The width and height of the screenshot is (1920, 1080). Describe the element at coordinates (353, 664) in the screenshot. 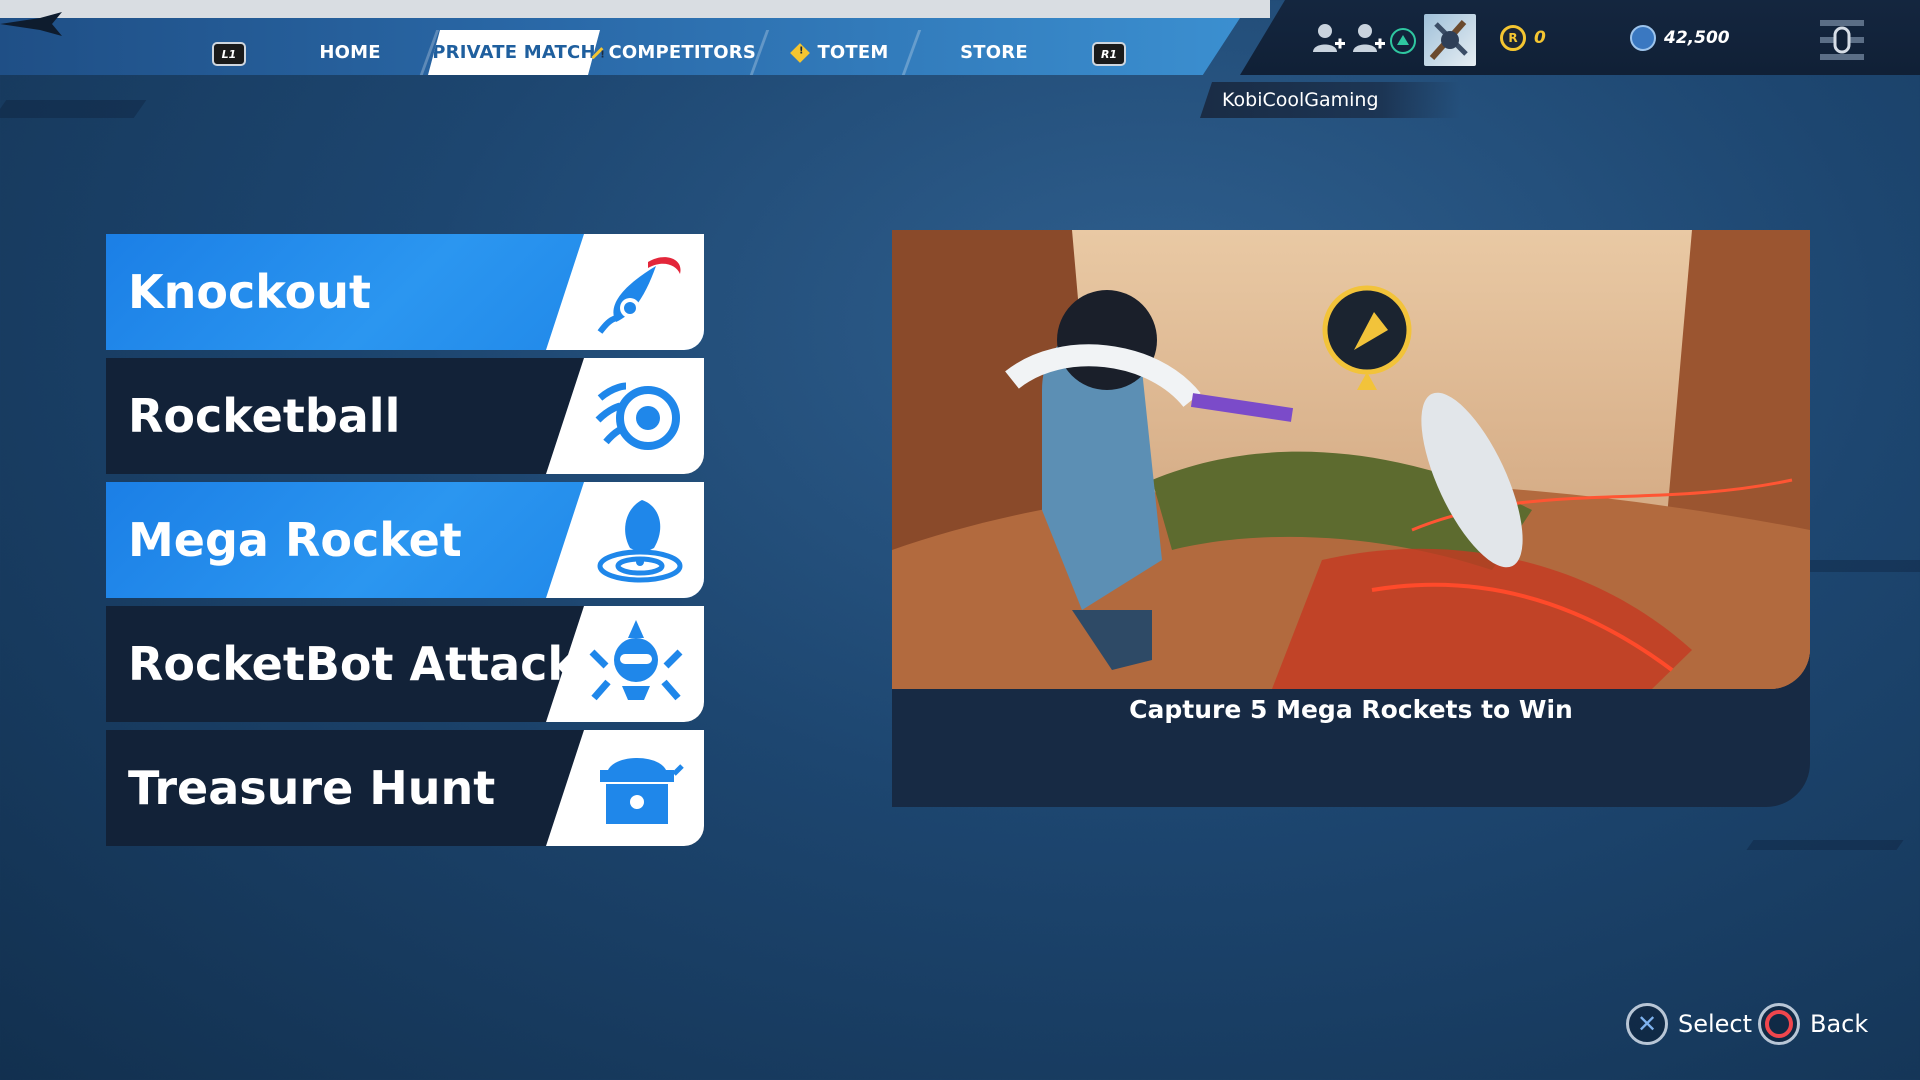

I see `mode-label: RocketBot Attack` at that location.